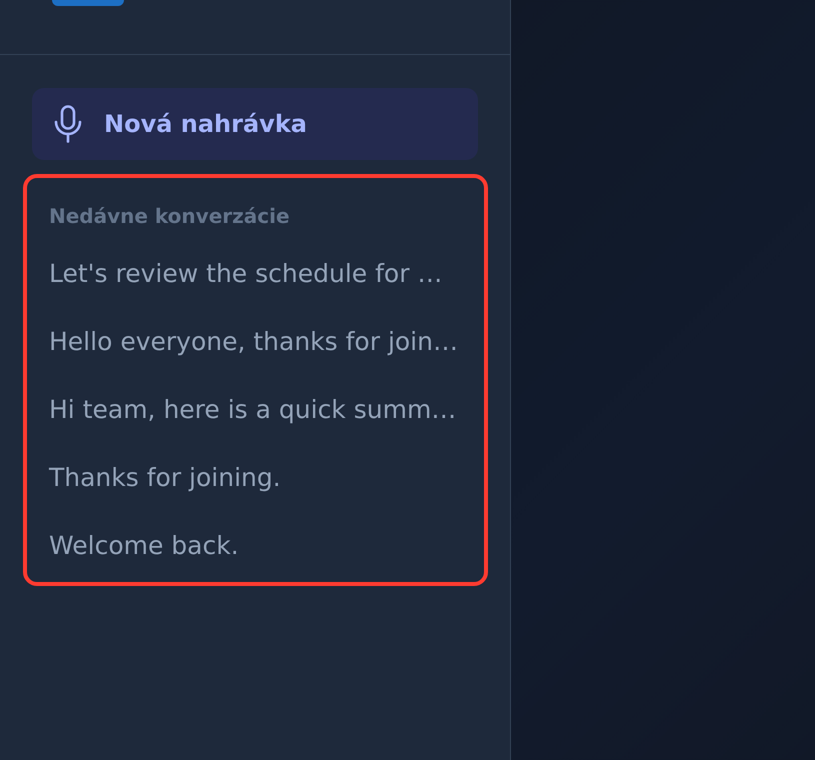  What do you see at coordinates (88, 3) in the screenshot?
I see `cut-off-button` at bounding box center [88, 3].